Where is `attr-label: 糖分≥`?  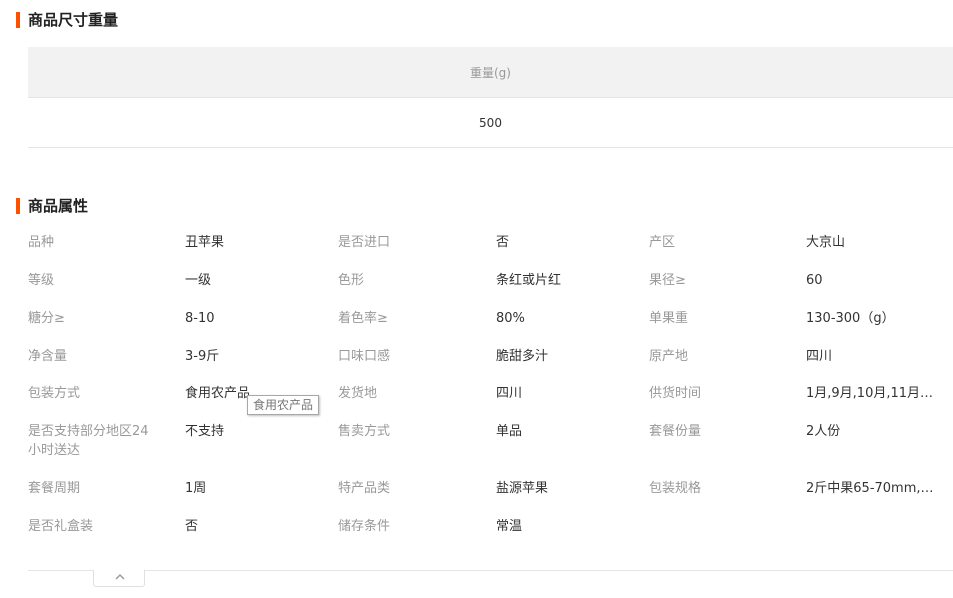
attr-label: 糖分≥ is located at coordinates (46, 318).